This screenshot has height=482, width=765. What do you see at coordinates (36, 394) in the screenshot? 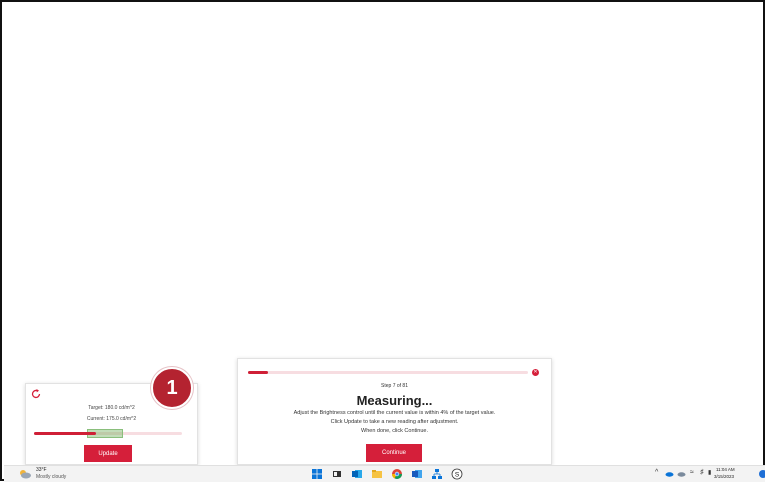
I see `refresh-icon` at bounding box center [36, 394].